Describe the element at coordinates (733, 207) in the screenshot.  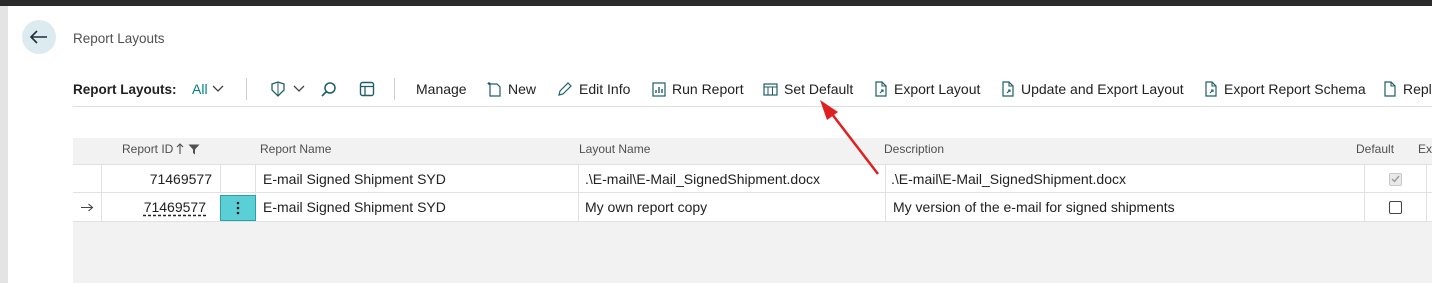
I see `layout-name-cell: My own report copy` at that location.